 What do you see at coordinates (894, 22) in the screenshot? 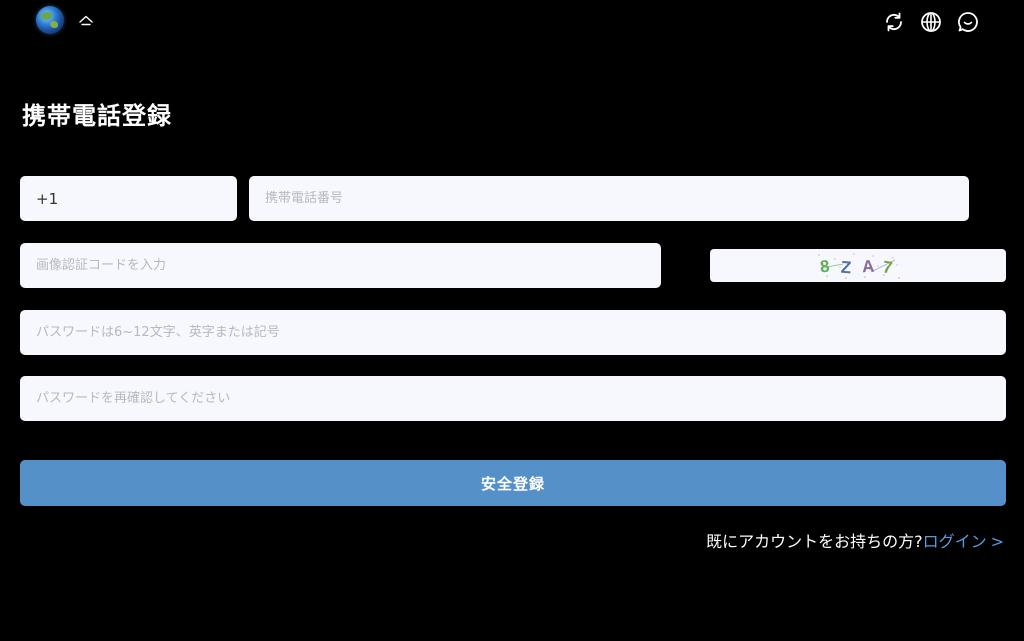
I see `refresh-icon` at bounding box center [894, 22].